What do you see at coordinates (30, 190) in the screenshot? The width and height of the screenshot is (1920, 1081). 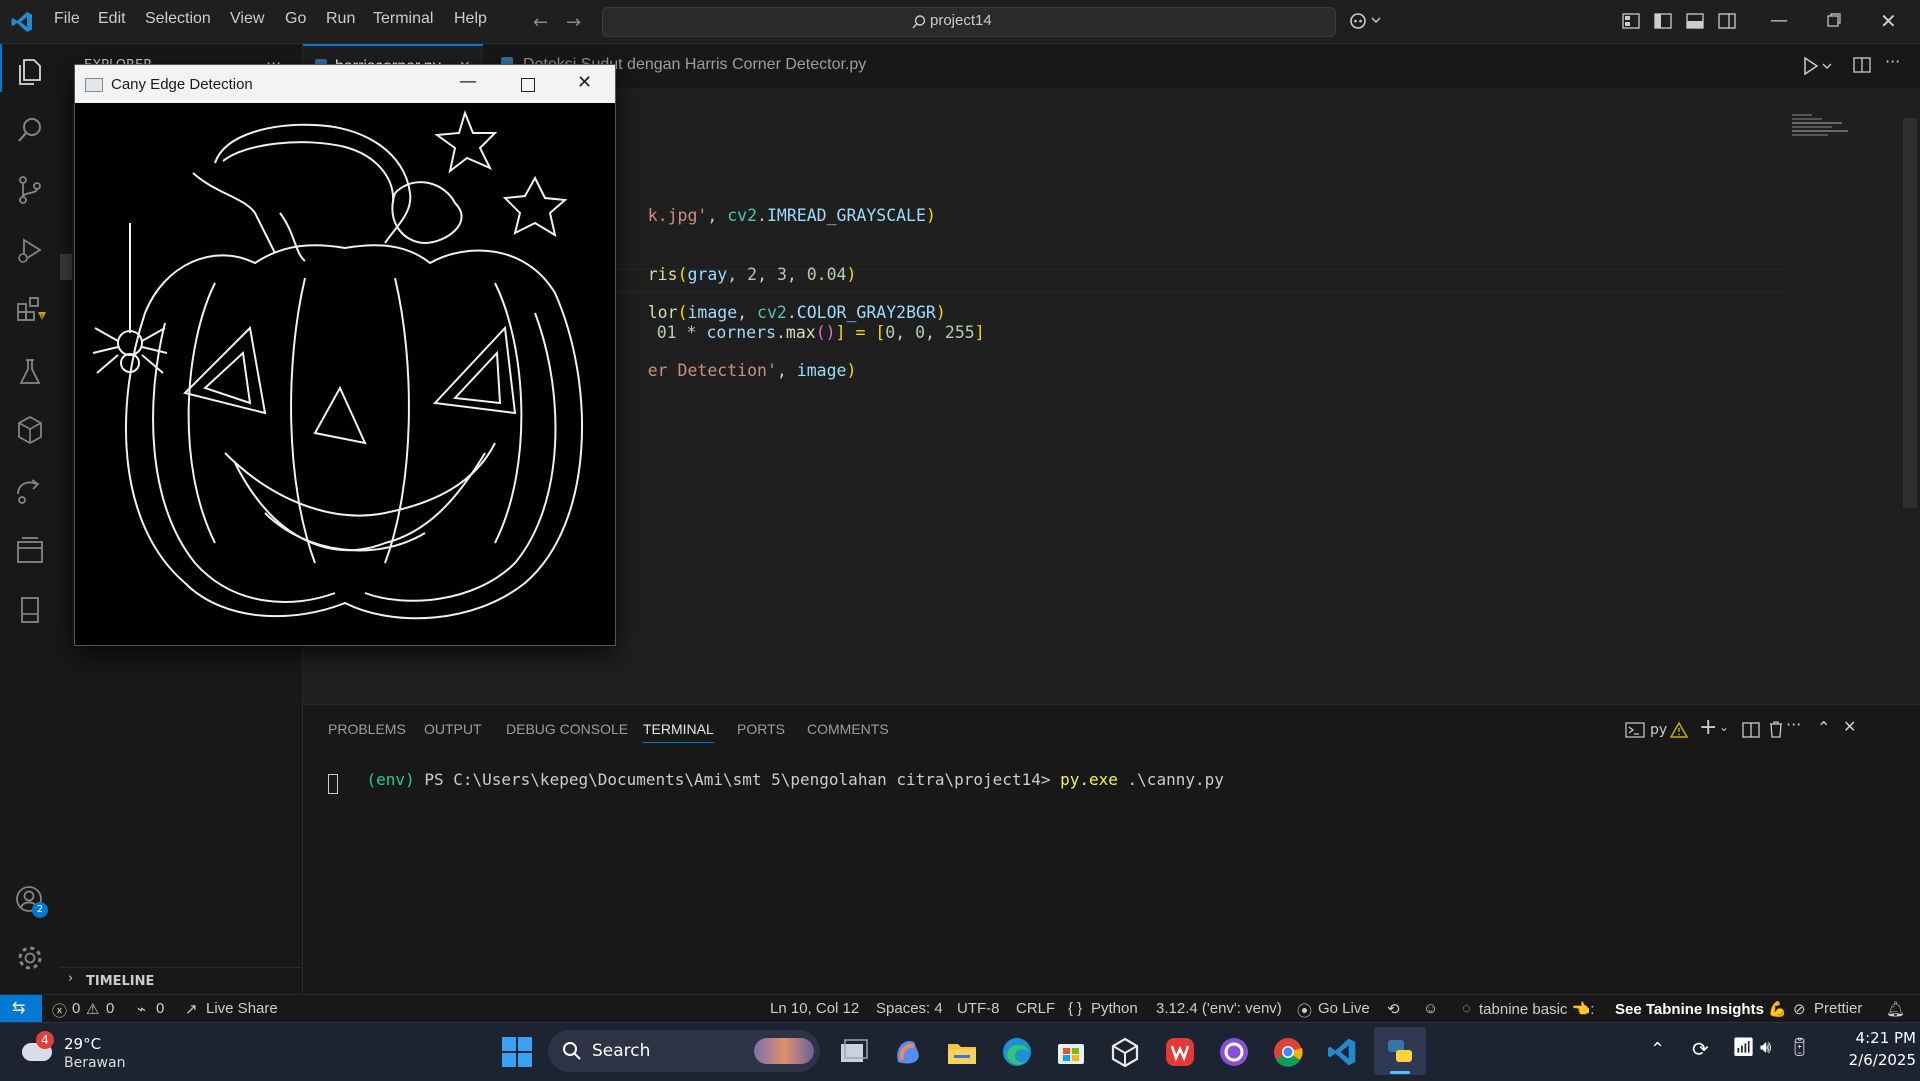 I see `source-control-icon` at bounding box center [30, 190].